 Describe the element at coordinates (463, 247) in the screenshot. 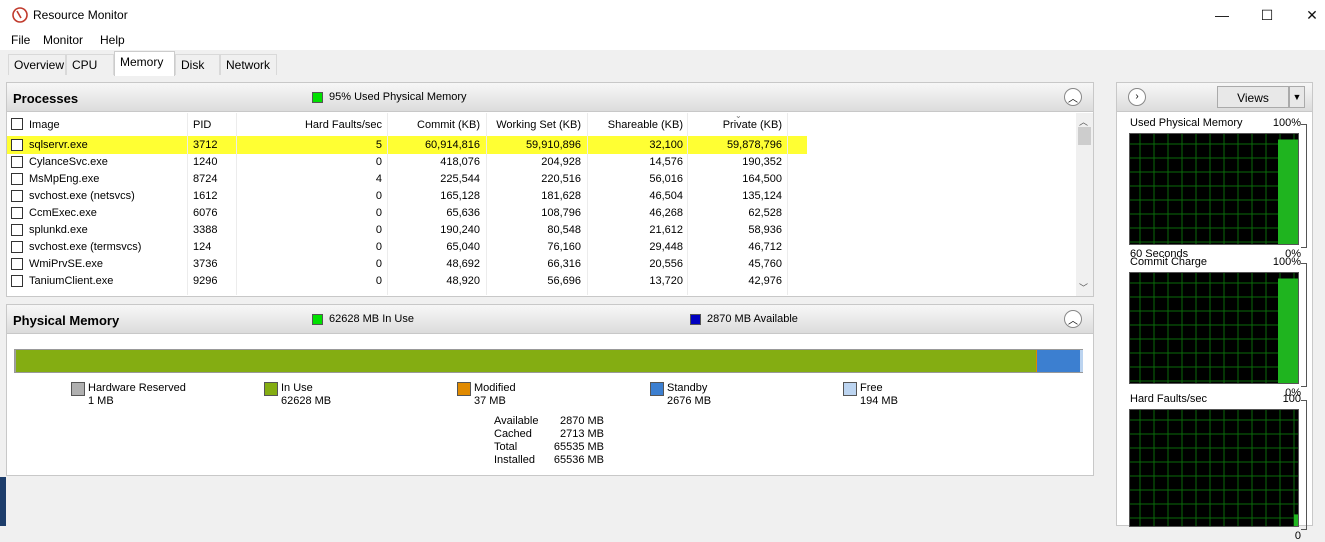

I see `cell-commit: 65,040` at that location.